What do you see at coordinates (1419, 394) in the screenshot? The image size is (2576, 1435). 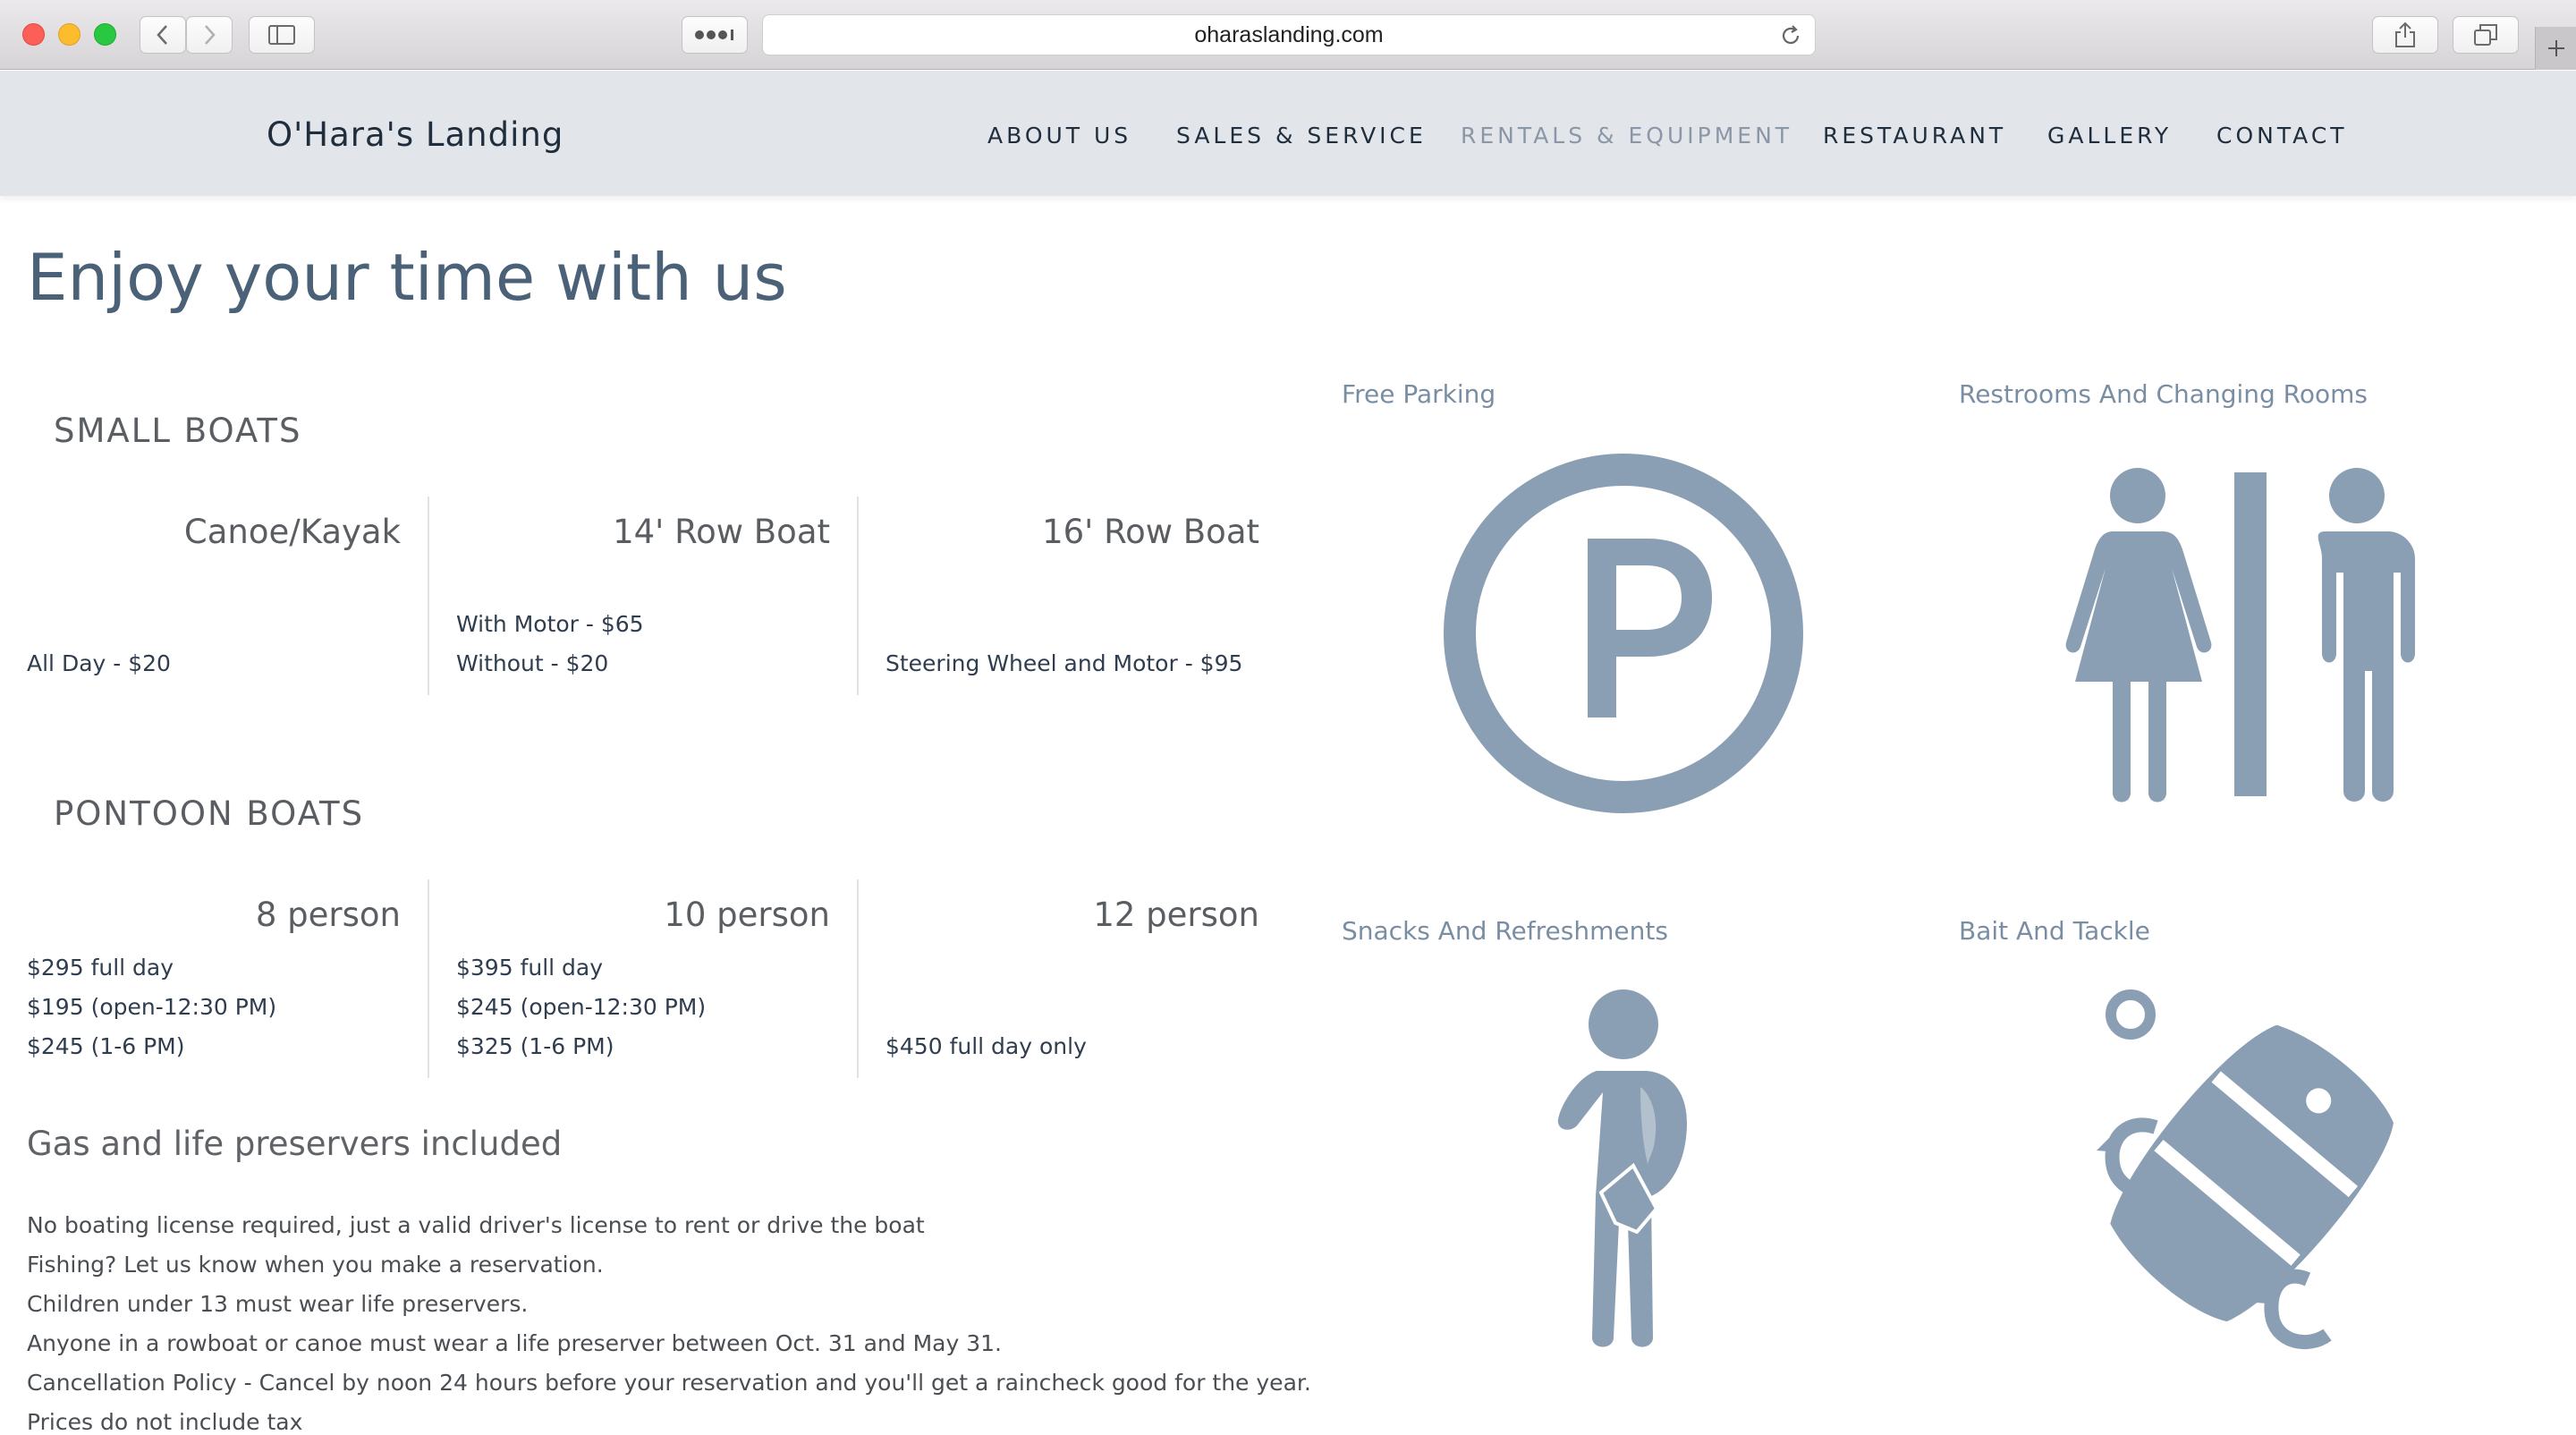 I see `amenity-label-parking: Free Parking` at bounding box center [1419, 394].